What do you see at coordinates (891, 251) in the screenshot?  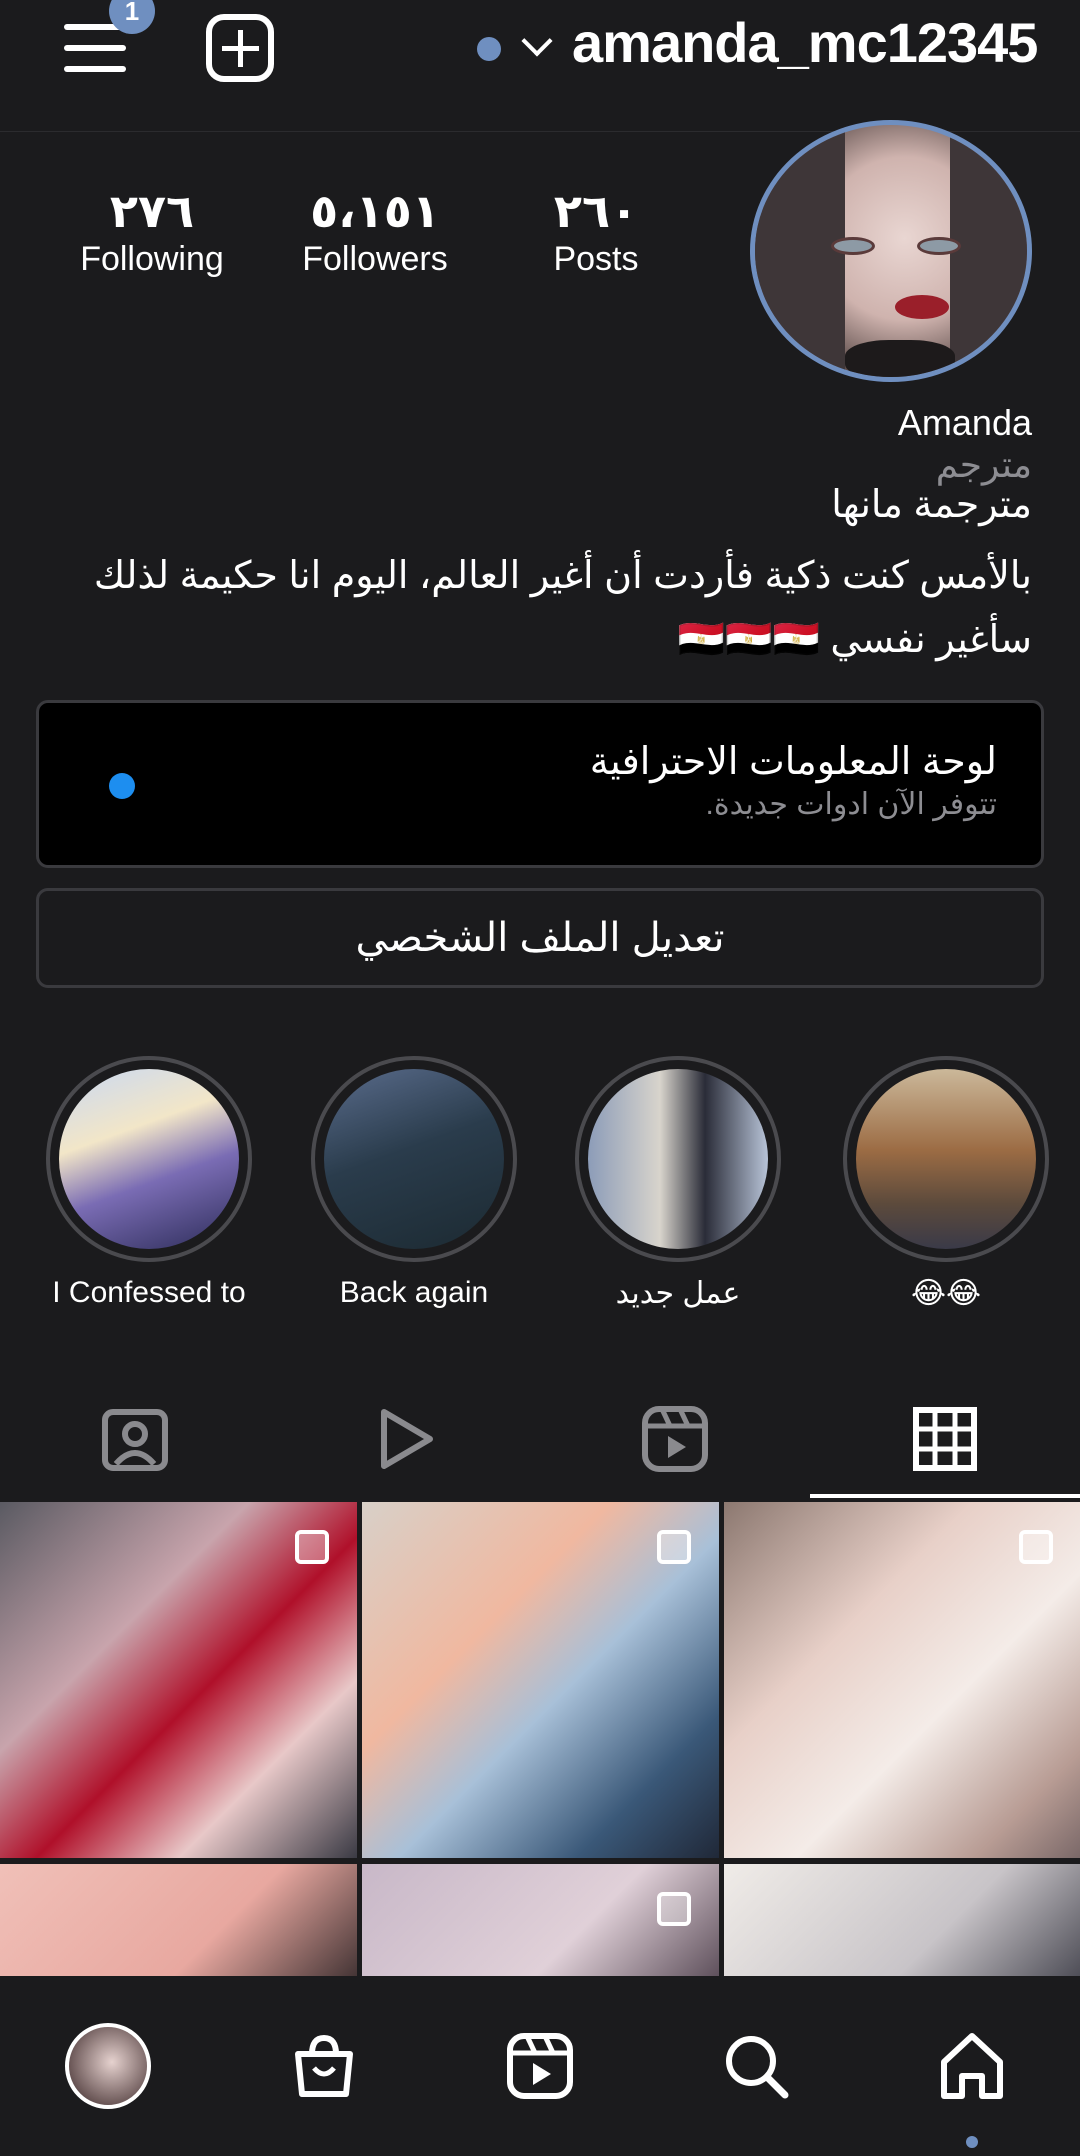 I see `profile-avatar` at bounding box center [891, 251].